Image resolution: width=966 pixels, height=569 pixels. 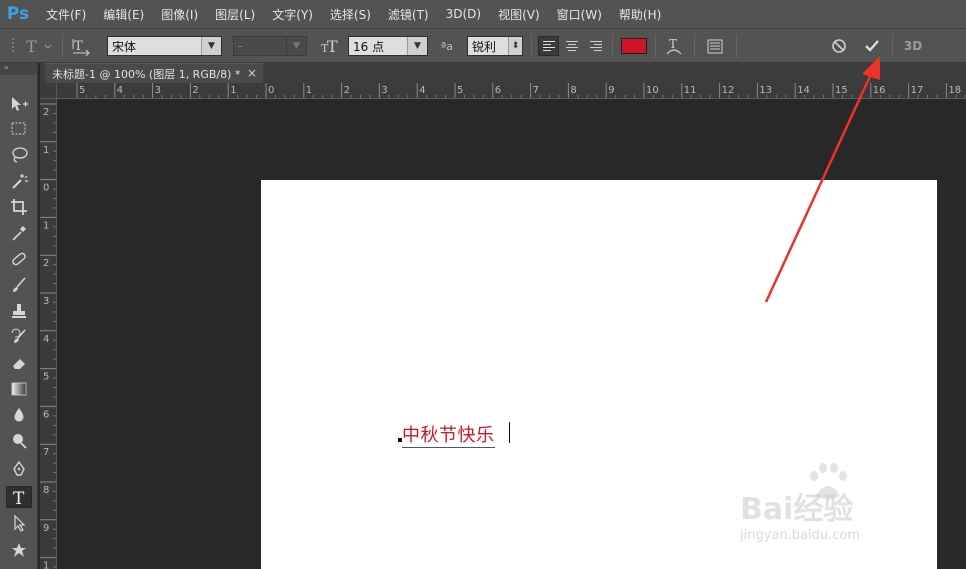 I want to click on arrowhead-icon, so click(x=871, y=68).